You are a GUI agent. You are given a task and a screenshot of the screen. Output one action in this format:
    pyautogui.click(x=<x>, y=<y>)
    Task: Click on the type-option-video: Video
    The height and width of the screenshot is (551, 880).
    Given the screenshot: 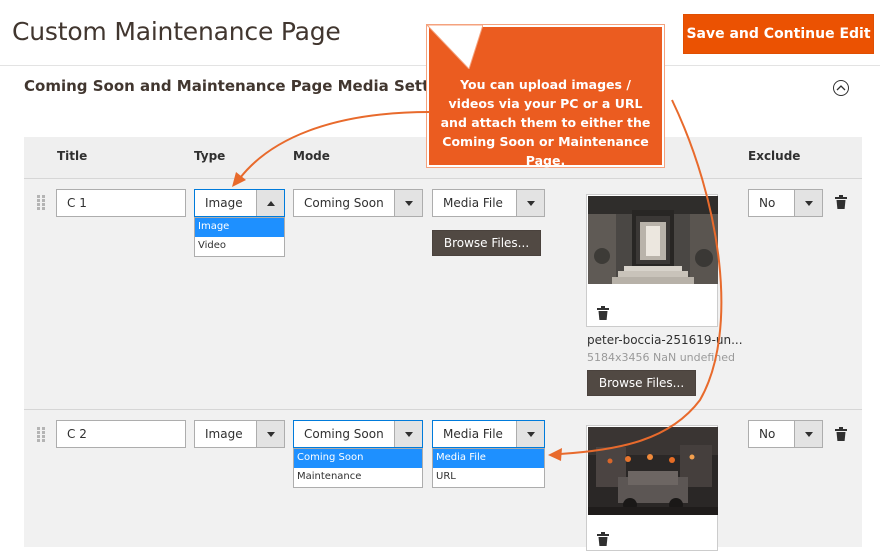 What is the action you would take?
    pyautogui.click(x=239, y=246)
    